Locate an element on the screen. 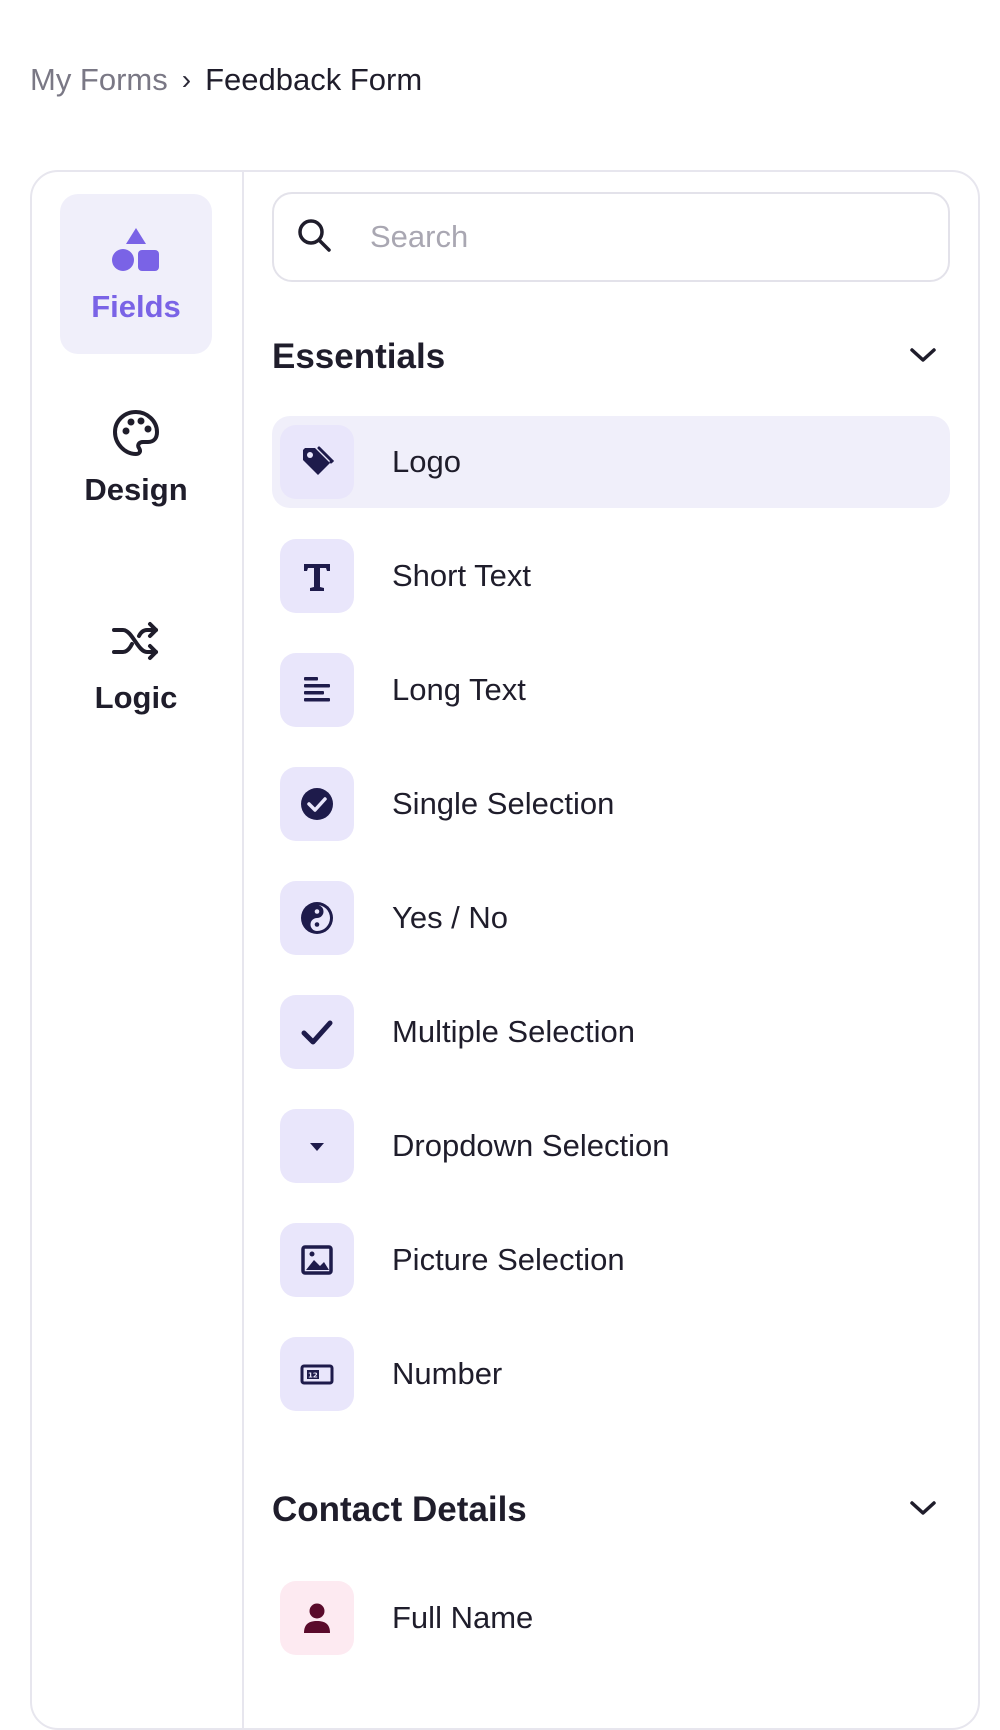 This screenshot has width=1000, height=1730. rail-tab-design: Design is located at coordinates (136, 457).